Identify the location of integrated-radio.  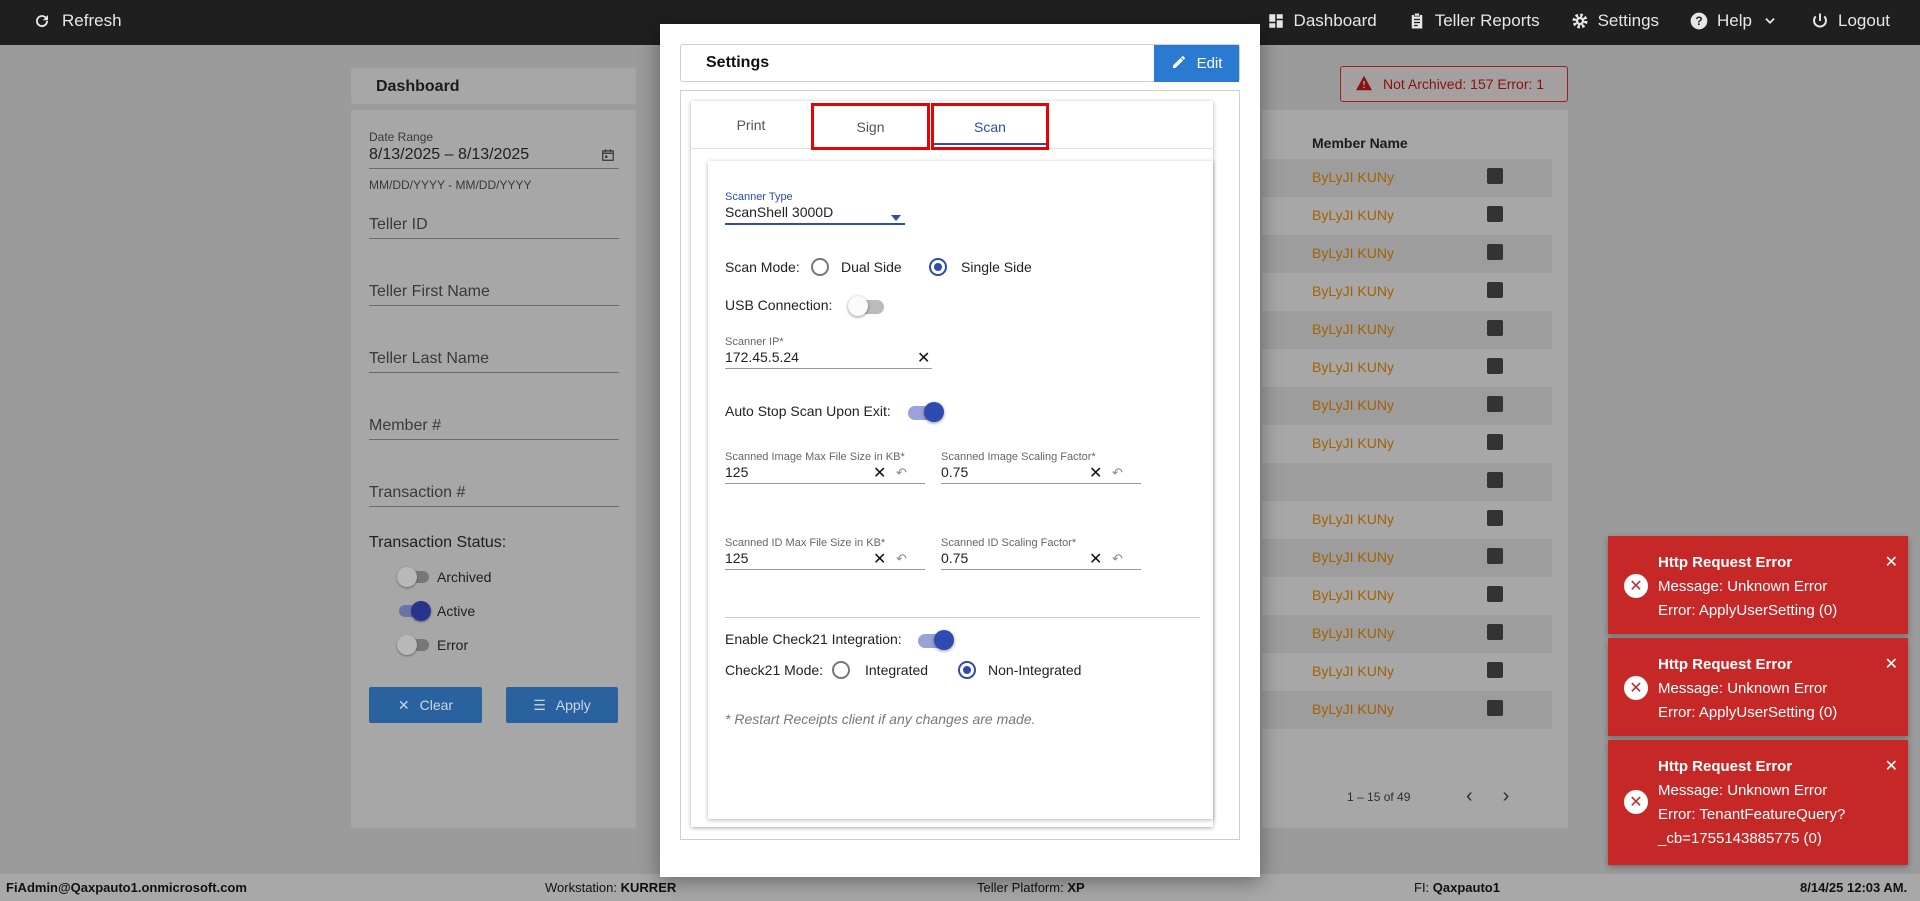
(841, 670).